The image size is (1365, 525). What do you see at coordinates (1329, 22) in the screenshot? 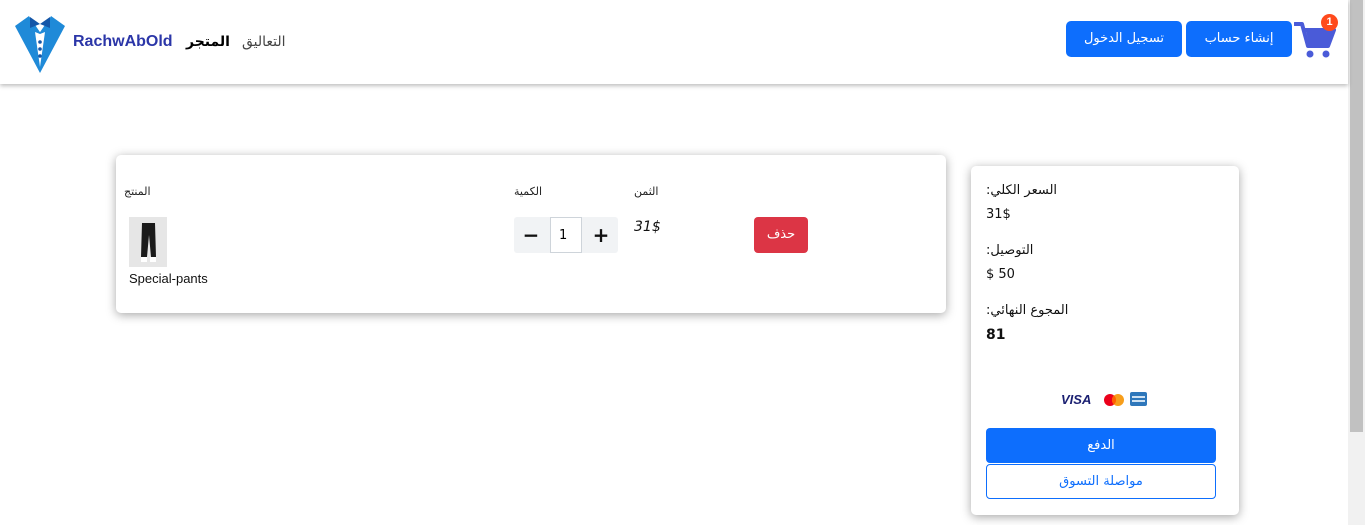
I see `cart-count-badge: 1` at bounding box center [1329, 22].